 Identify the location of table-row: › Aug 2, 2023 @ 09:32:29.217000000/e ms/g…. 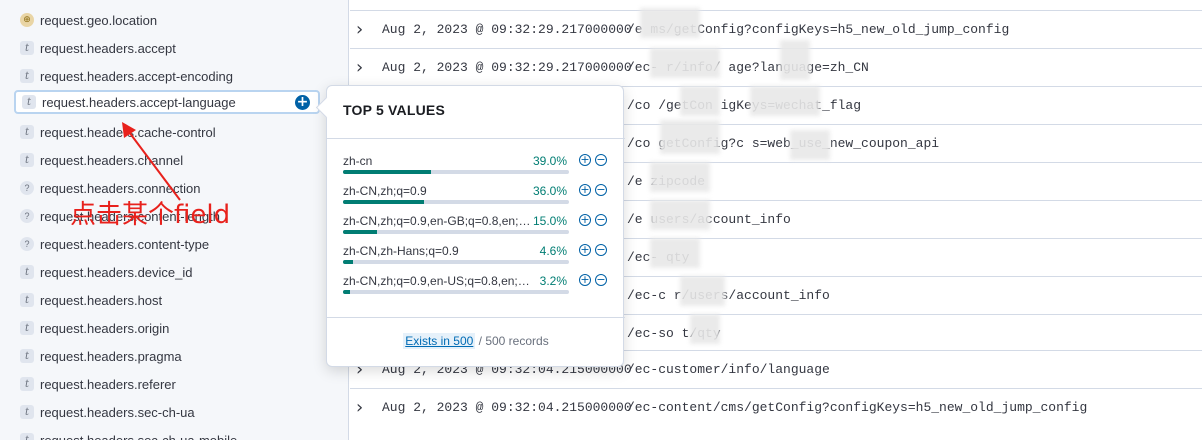
(776, 29).